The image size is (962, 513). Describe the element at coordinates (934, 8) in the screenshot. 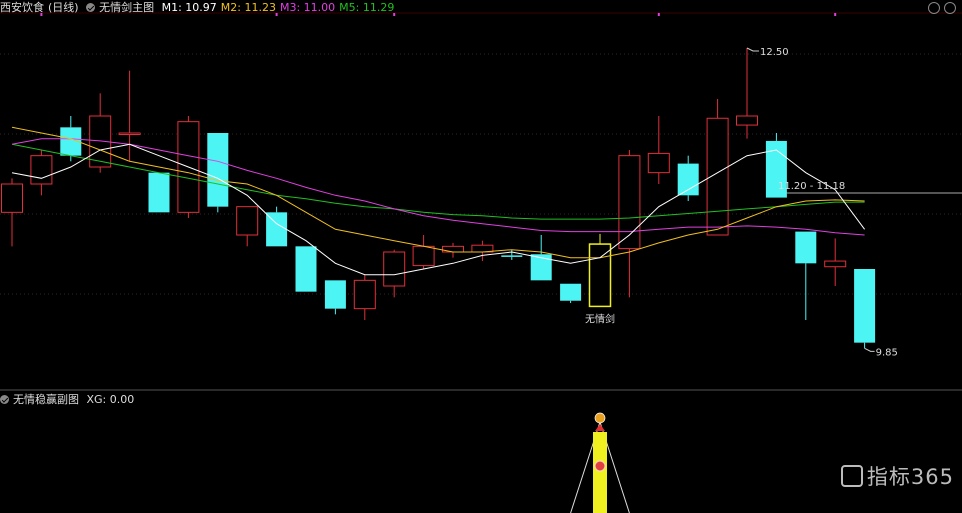

I see `collapse-button-icon` at that location.